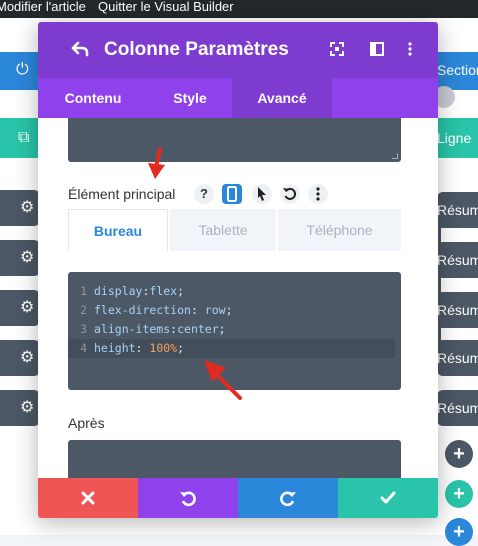 The image size is (478, 546). I want to click on after-label: Après, so click(86, 423).